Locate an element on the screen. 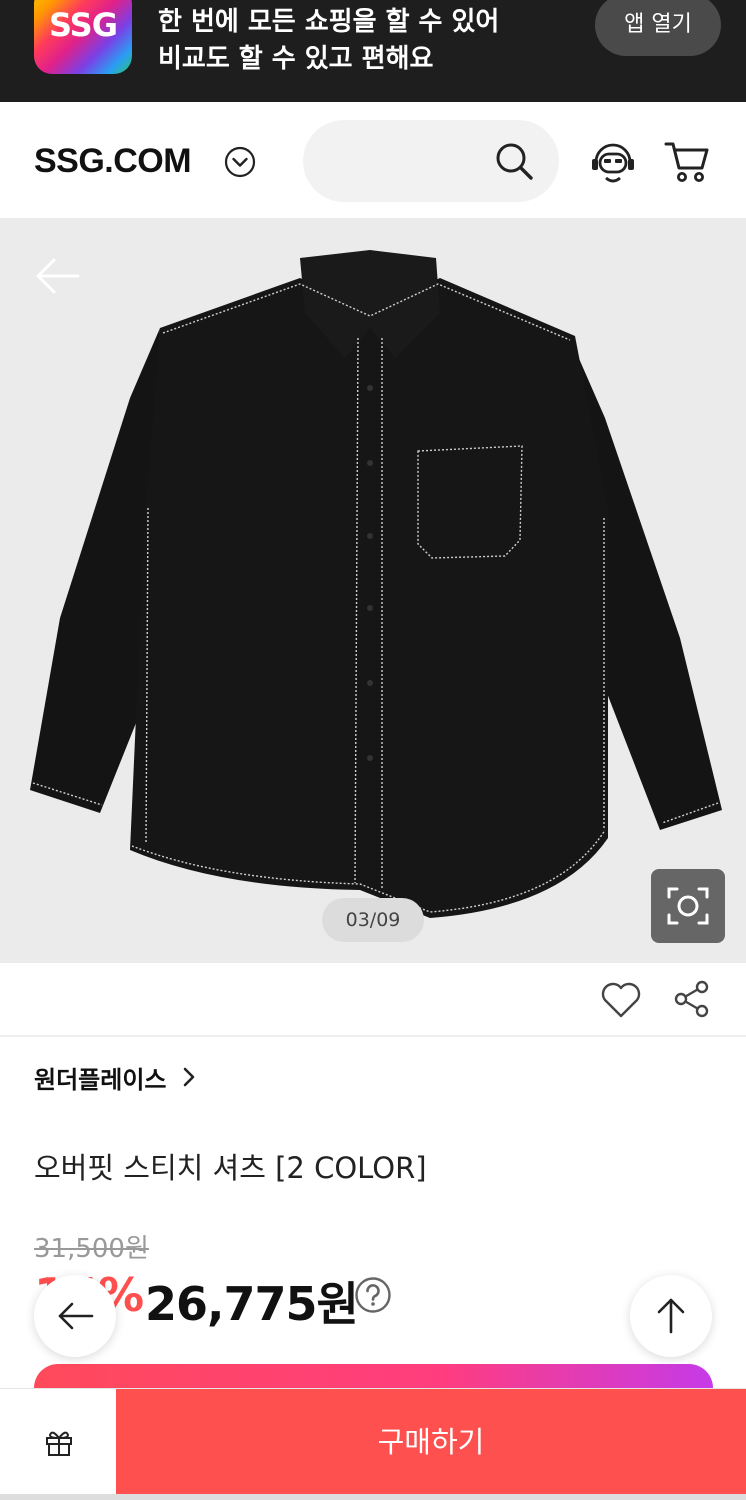 The width and height of the screenshot is (746, 1500). promo-text: 한 번에 모든 쇼핑을 할 수 있어 비교도 할 수 있고 편해요 is located at coordinates (328, 41).